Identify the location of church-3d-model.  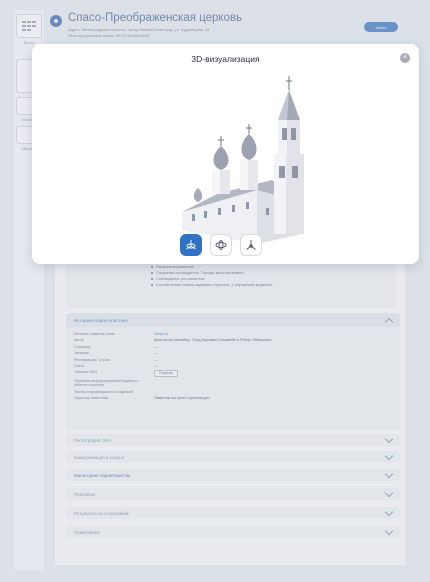
(252, 162).